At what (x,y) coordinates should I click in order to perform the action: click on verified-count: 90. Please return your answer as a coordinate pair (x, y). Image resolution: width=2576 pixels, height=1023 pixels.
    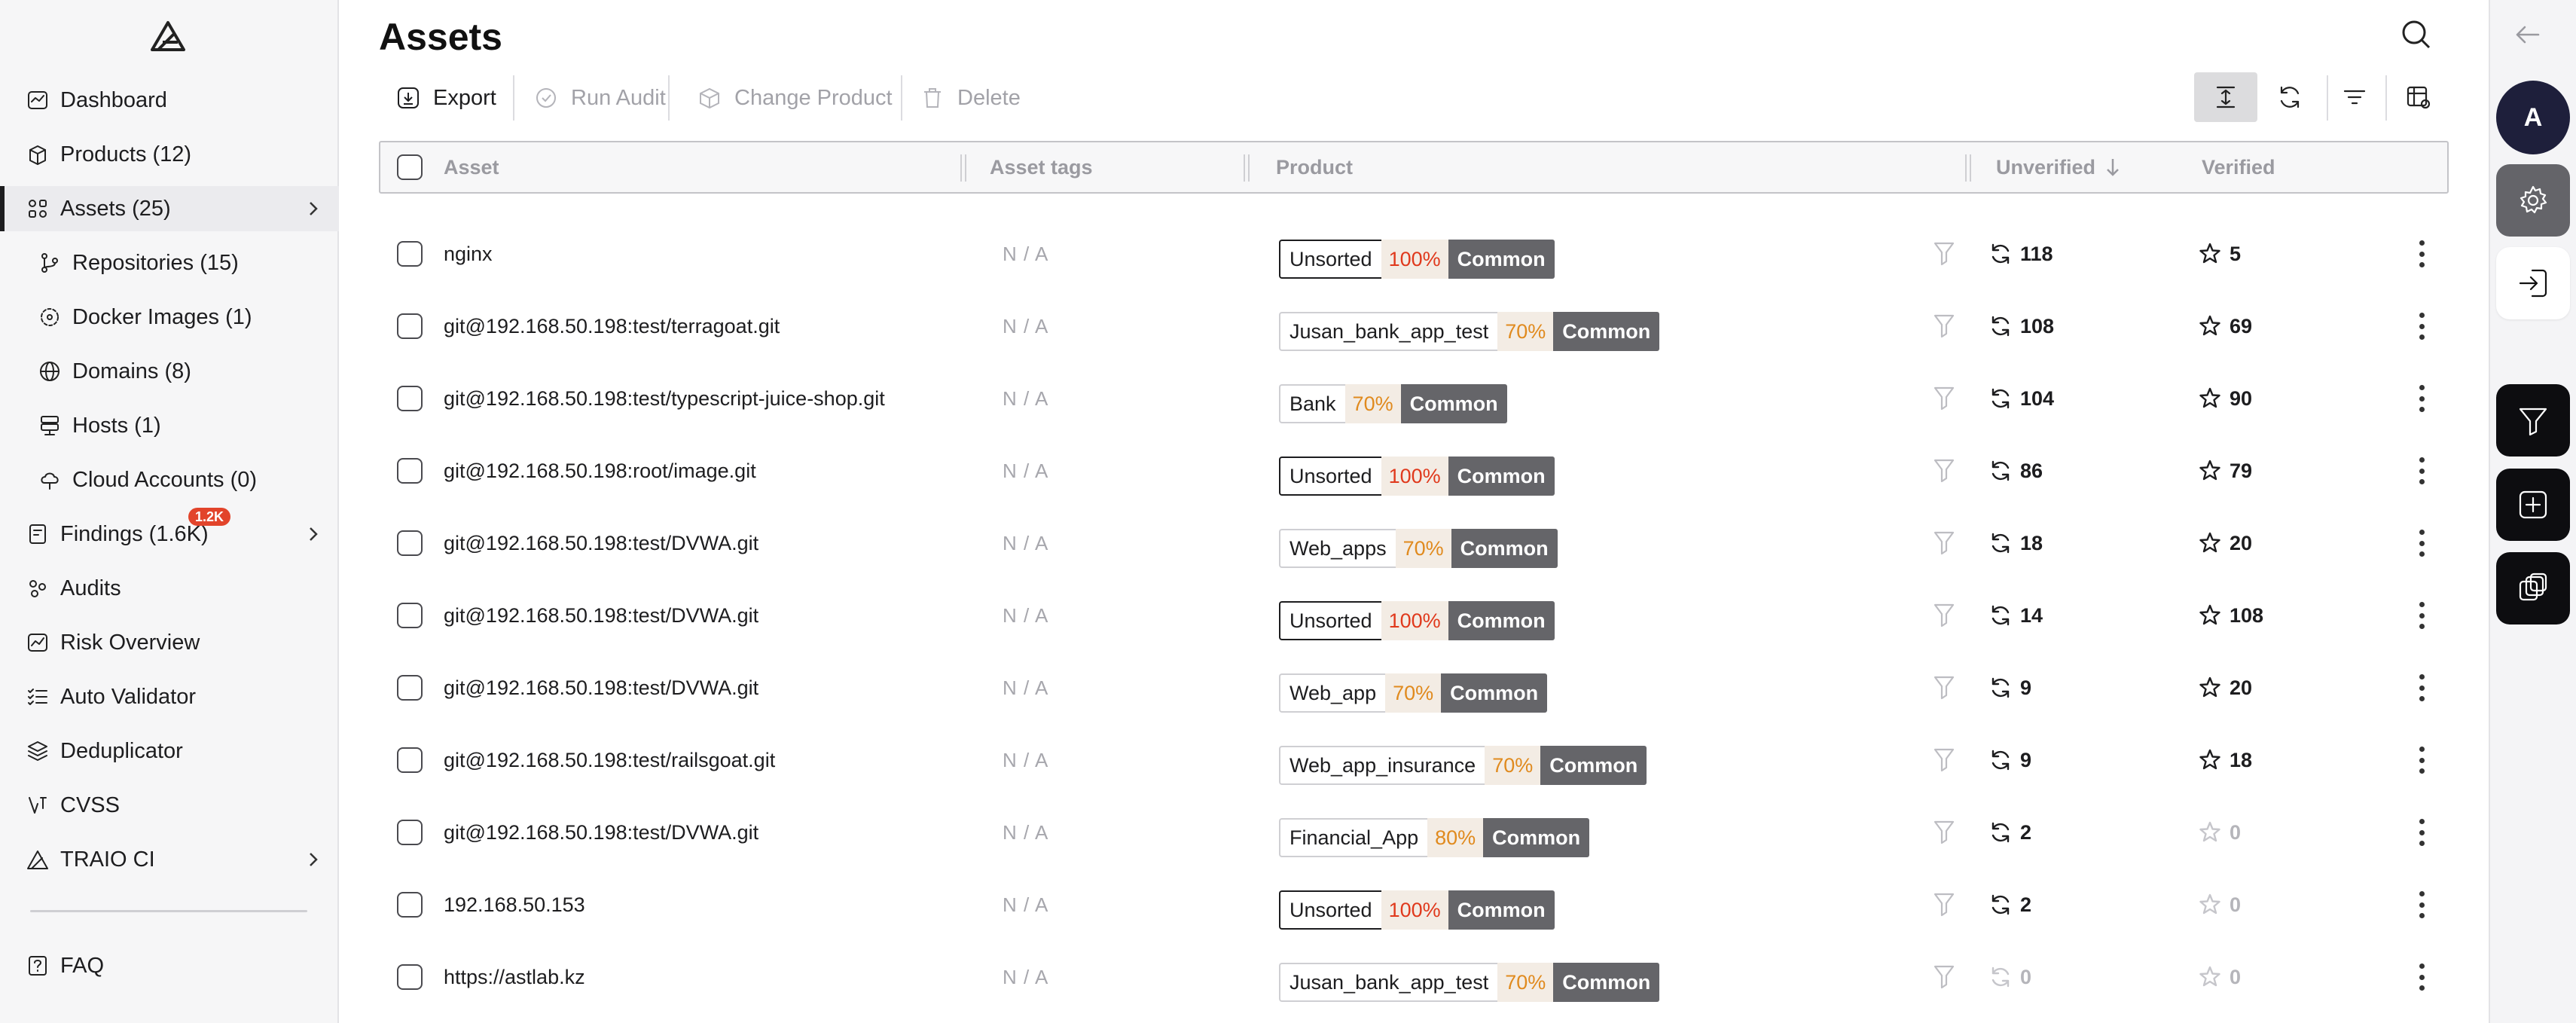
    Looking at the image, I should click on (2225, 398).